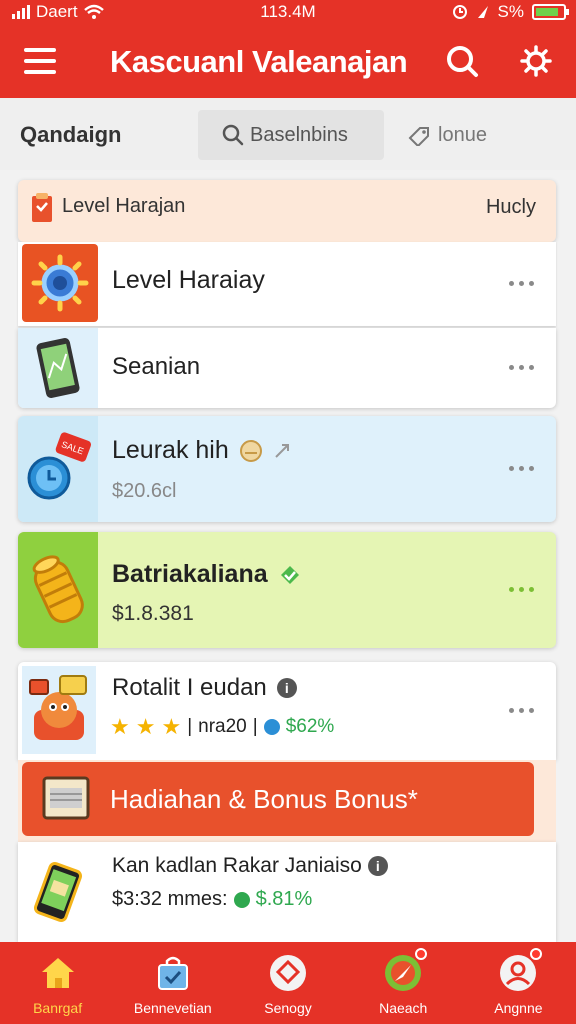 Image resolution: width=576 pixels, height=1024 pixels. What do you see at coordinates (58, 368) in the screenshot?
I see `phone-map-icon` at bounding box center [58, 368].